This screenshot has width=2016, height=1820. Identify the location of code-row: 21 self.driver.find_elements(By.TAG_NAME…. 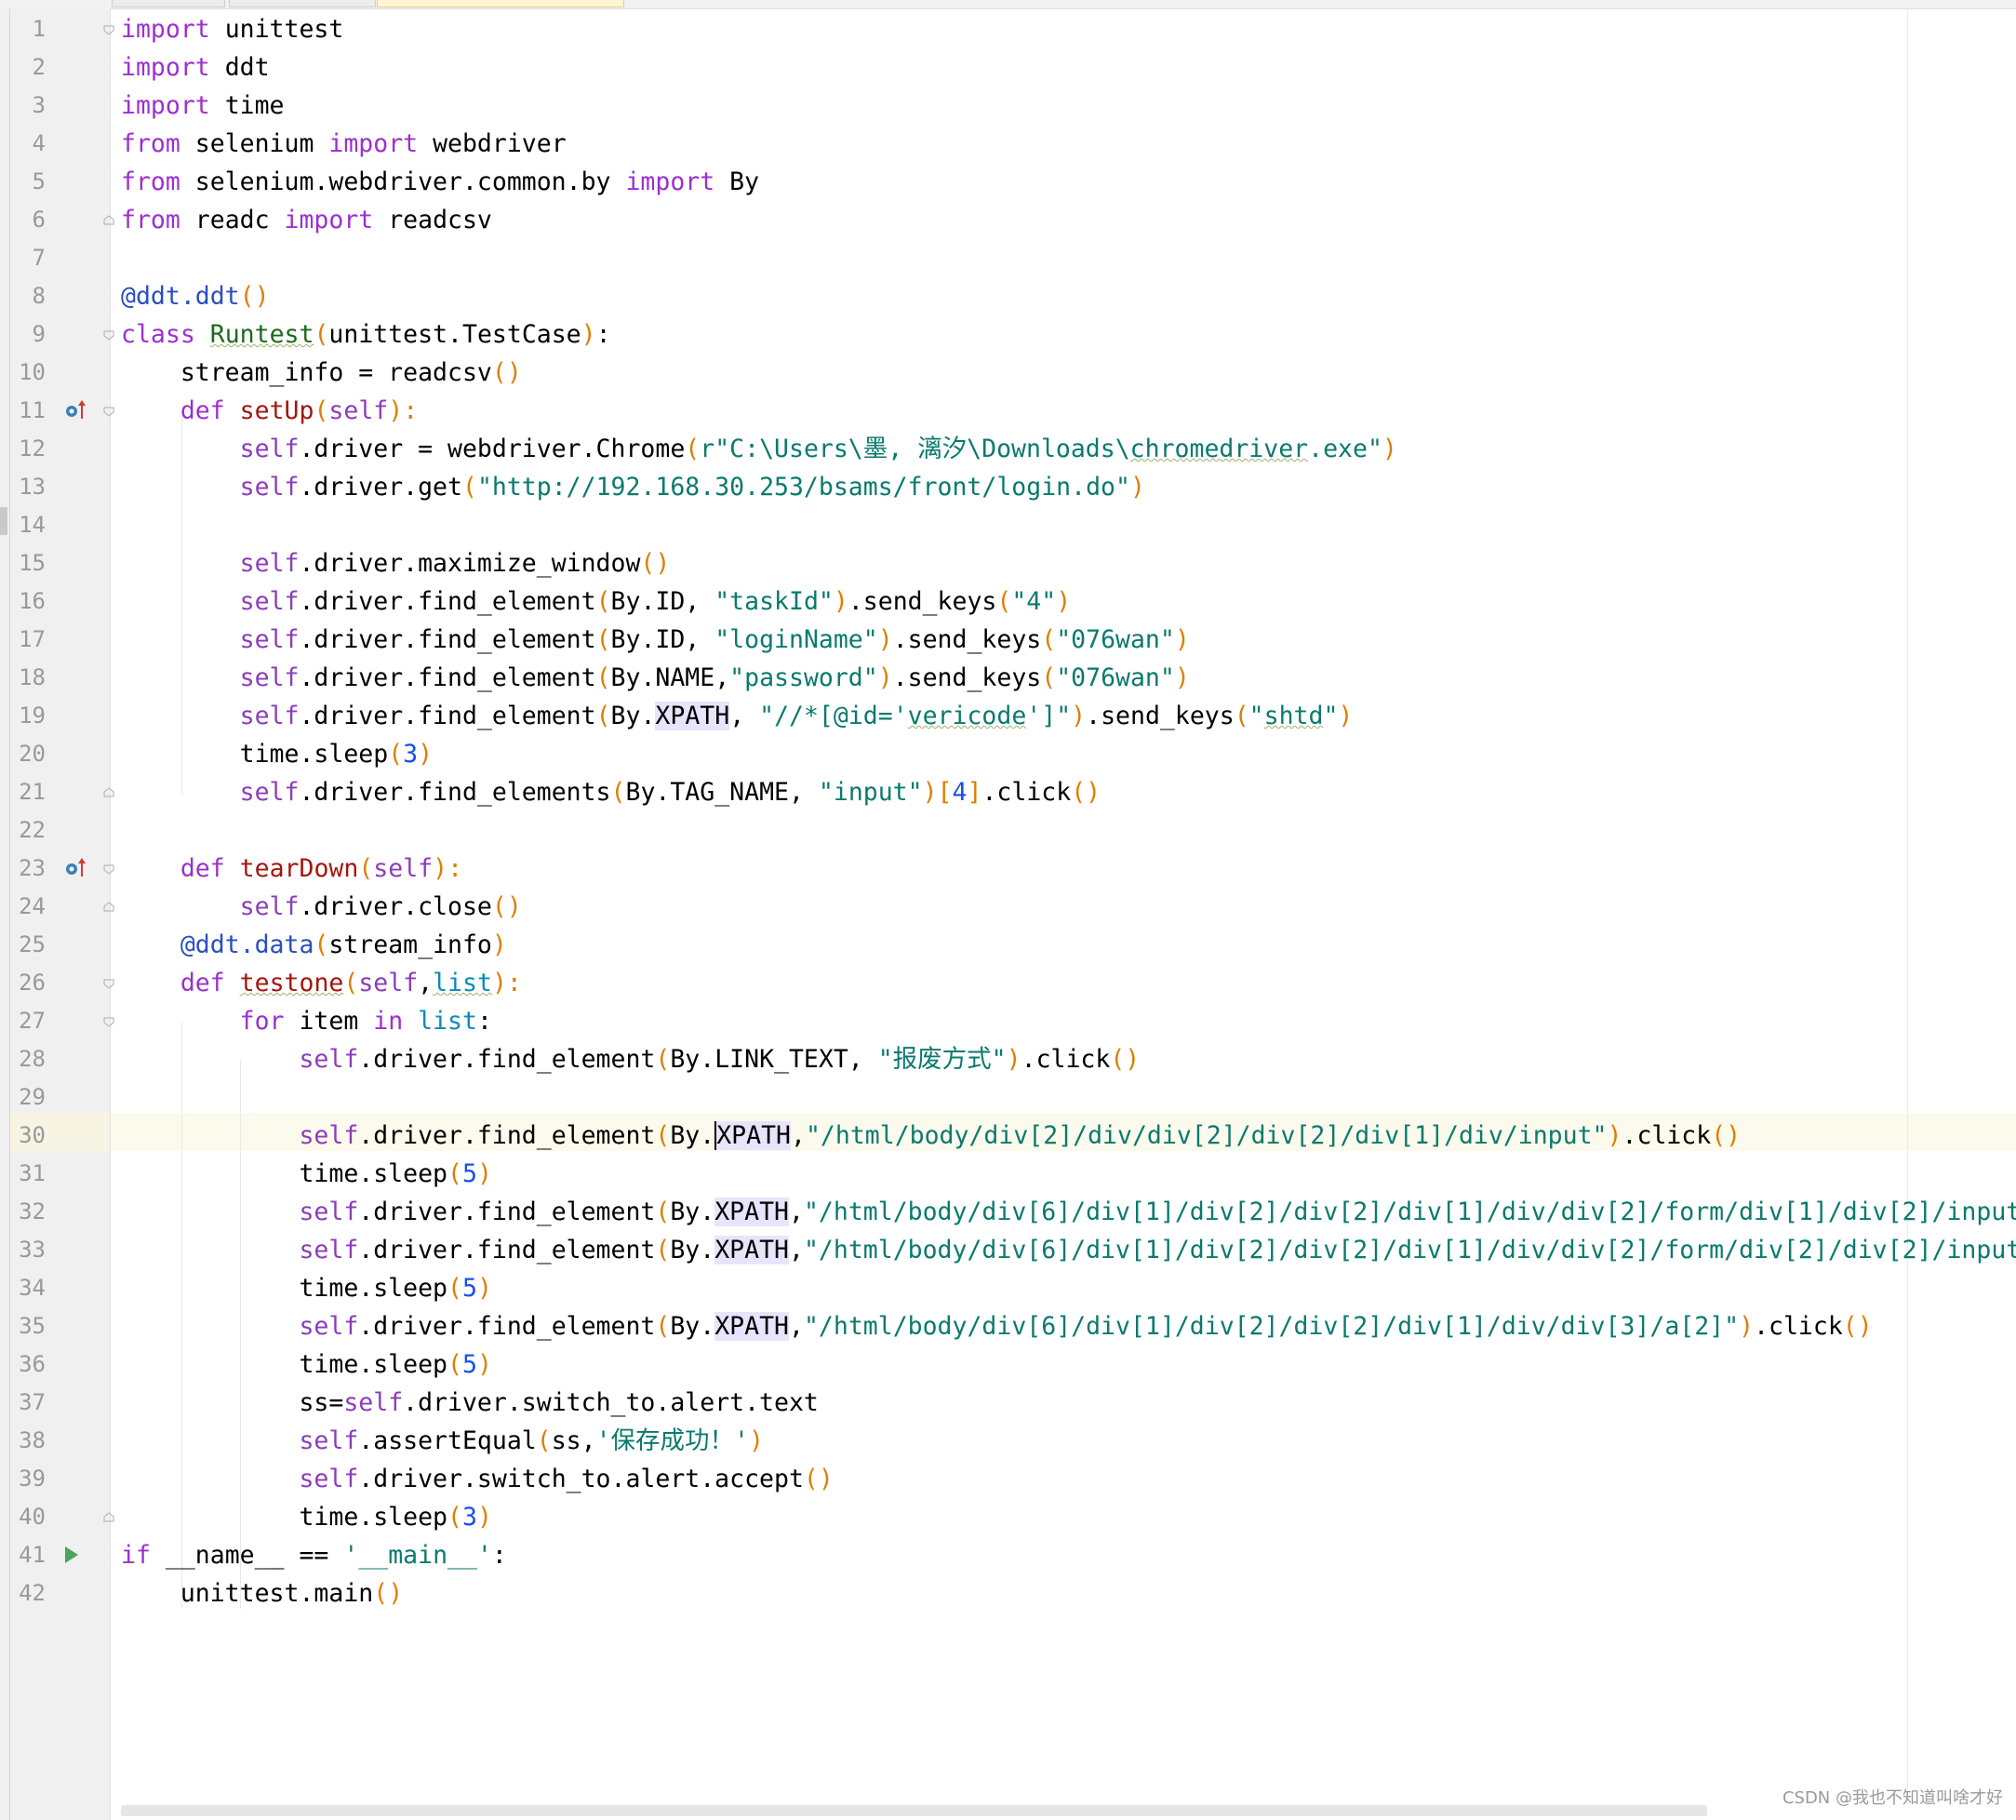
(1008, 792).